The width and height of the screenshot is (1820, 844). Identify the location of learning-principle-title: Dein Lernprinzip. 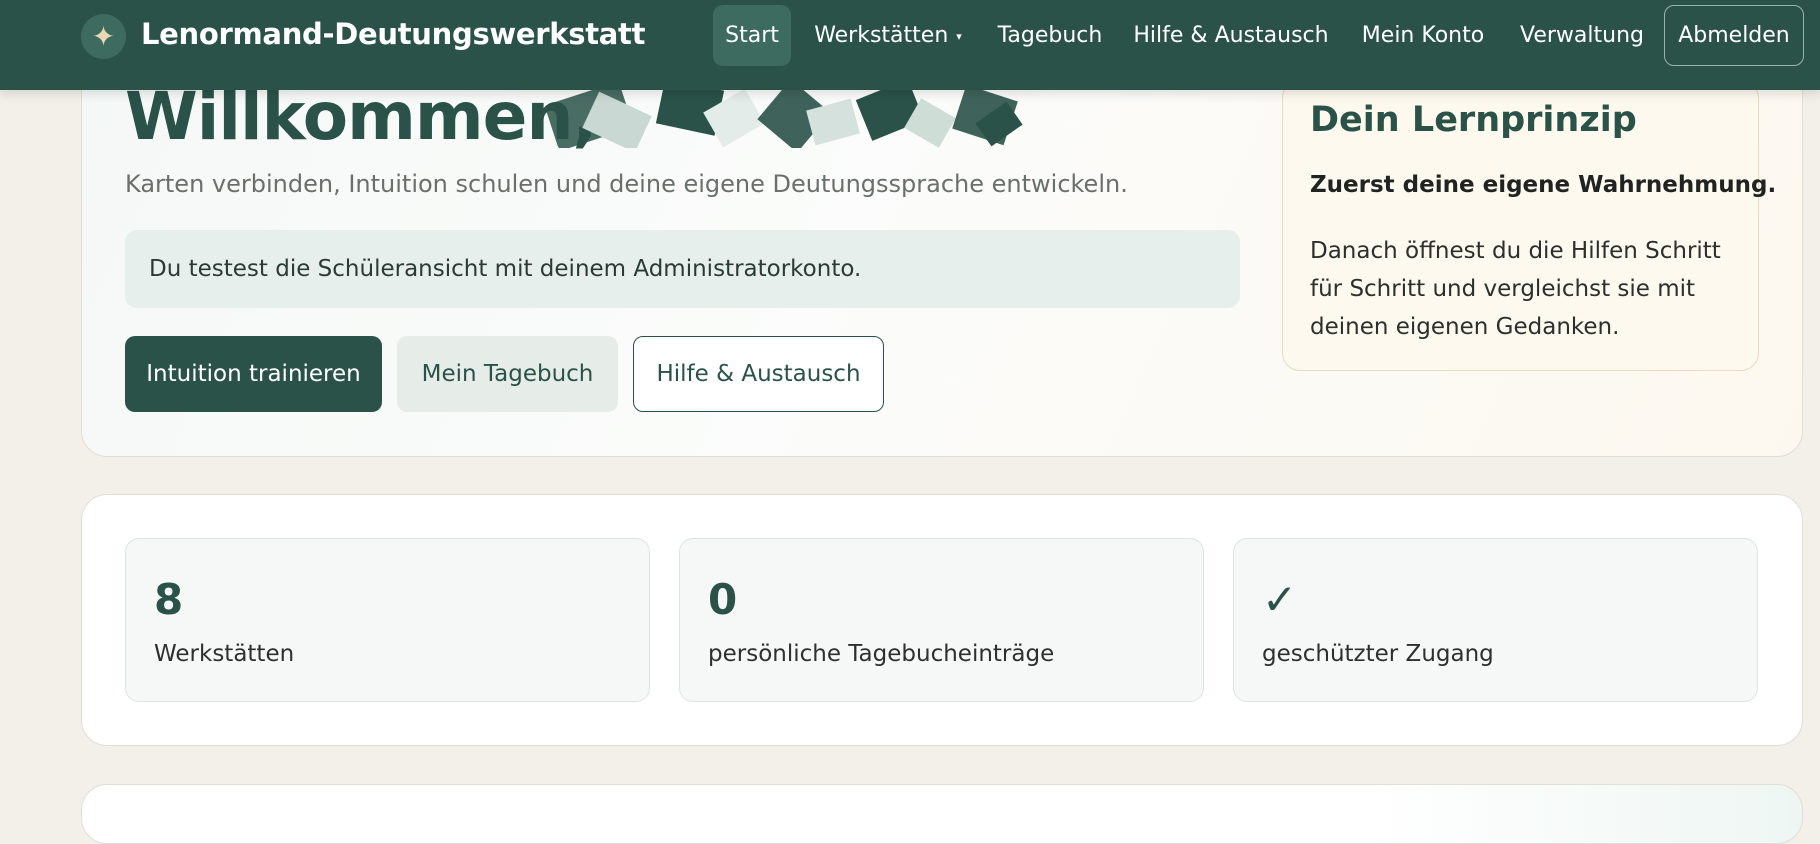
(1473, 120).